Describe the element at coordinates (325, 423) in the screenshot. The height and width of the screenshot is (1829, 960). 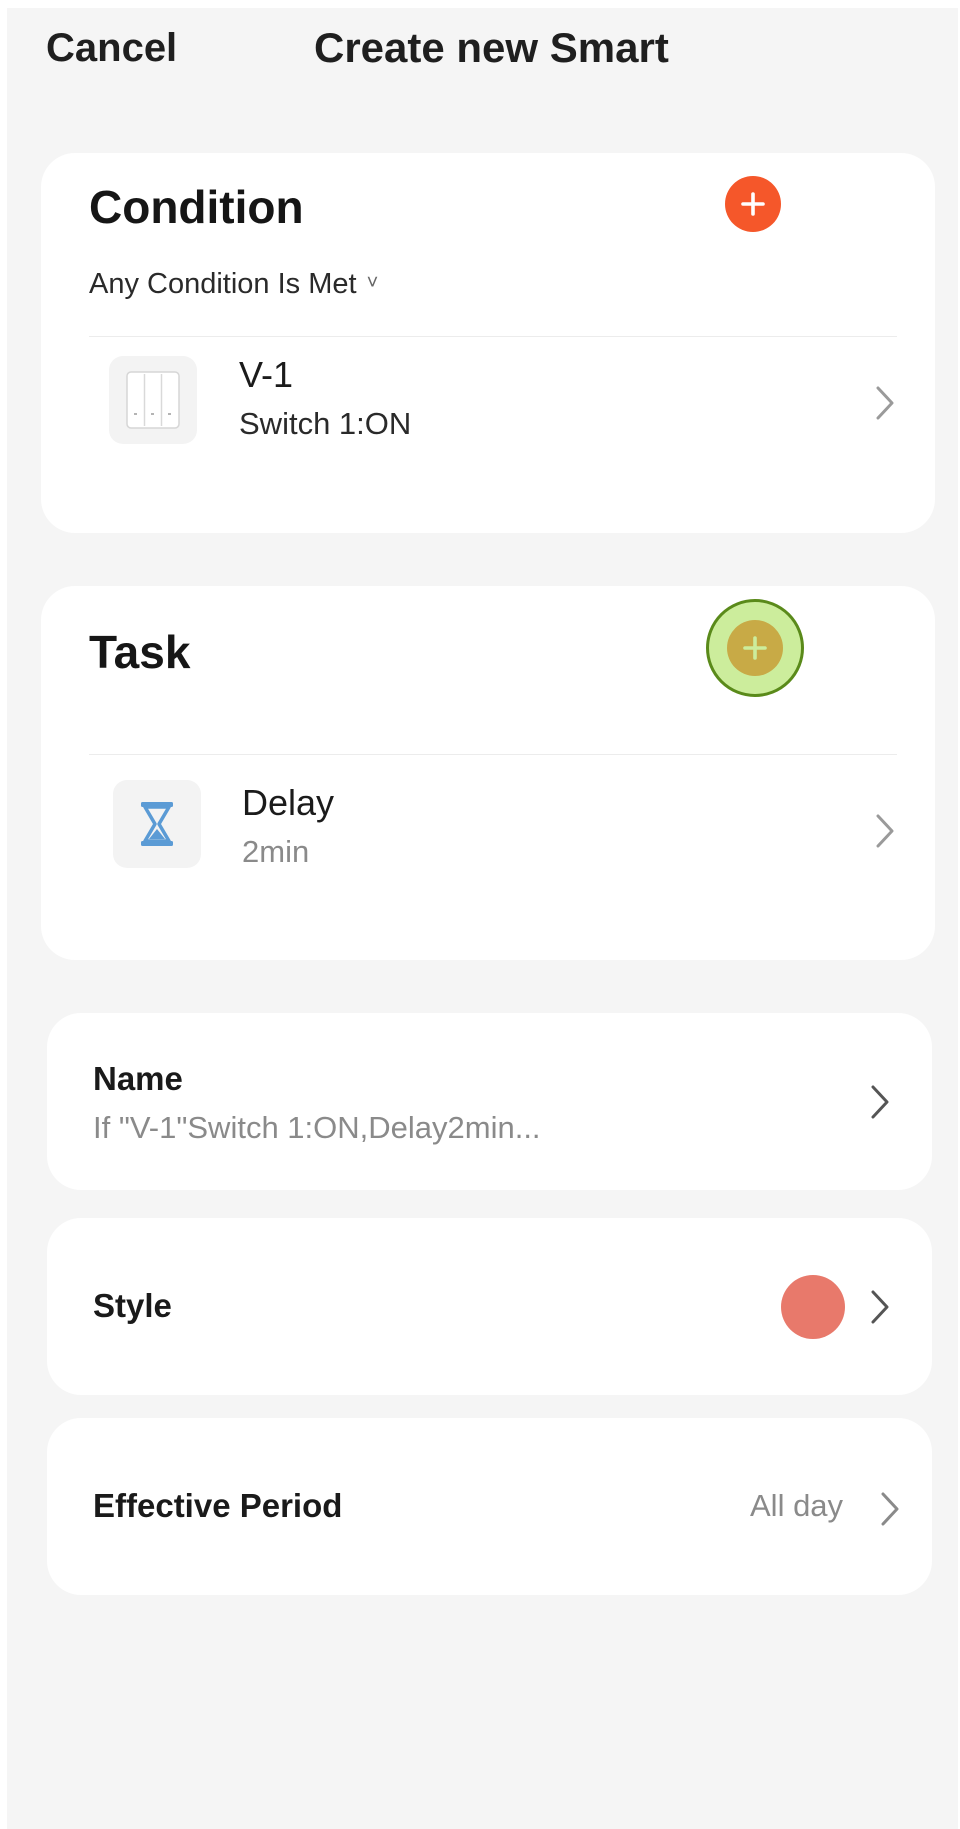
I see `condition-device-state: Switch 1:ON` at that location.